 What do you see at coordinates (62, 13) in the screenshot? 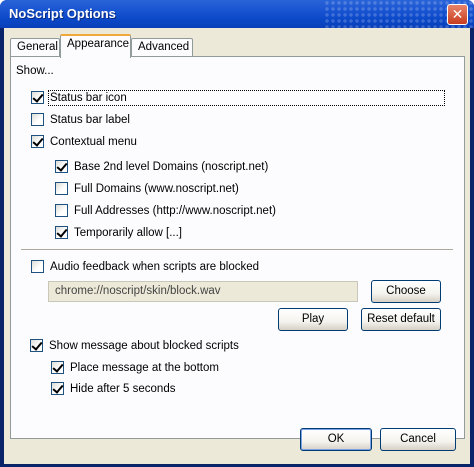
I see `window-title: NoScript Options` at bounding box center [62, 13].